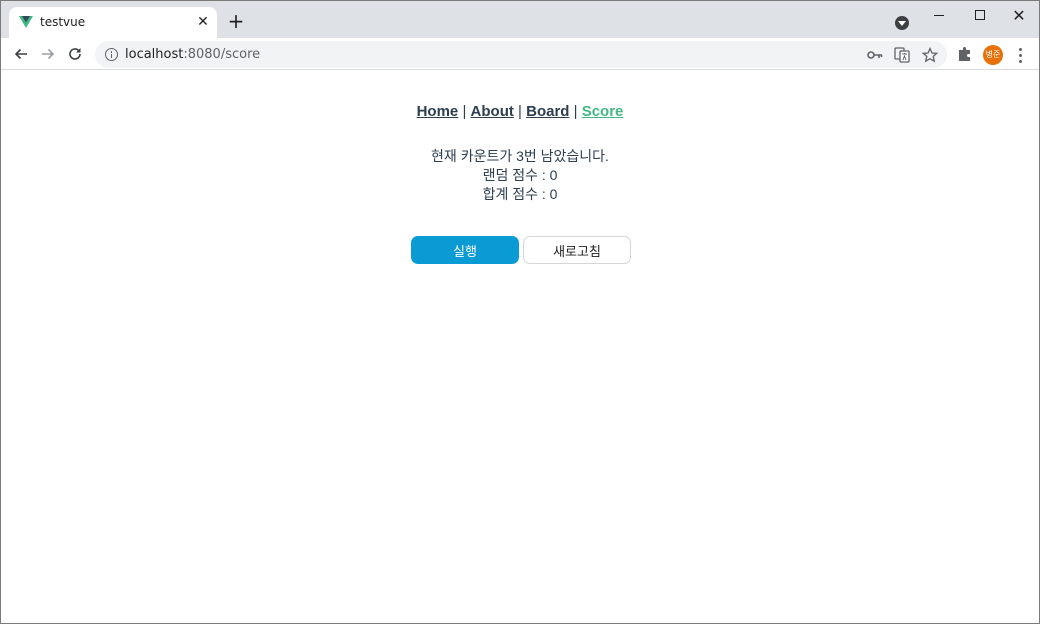  I want to click on star-icon, so click(930, 55).